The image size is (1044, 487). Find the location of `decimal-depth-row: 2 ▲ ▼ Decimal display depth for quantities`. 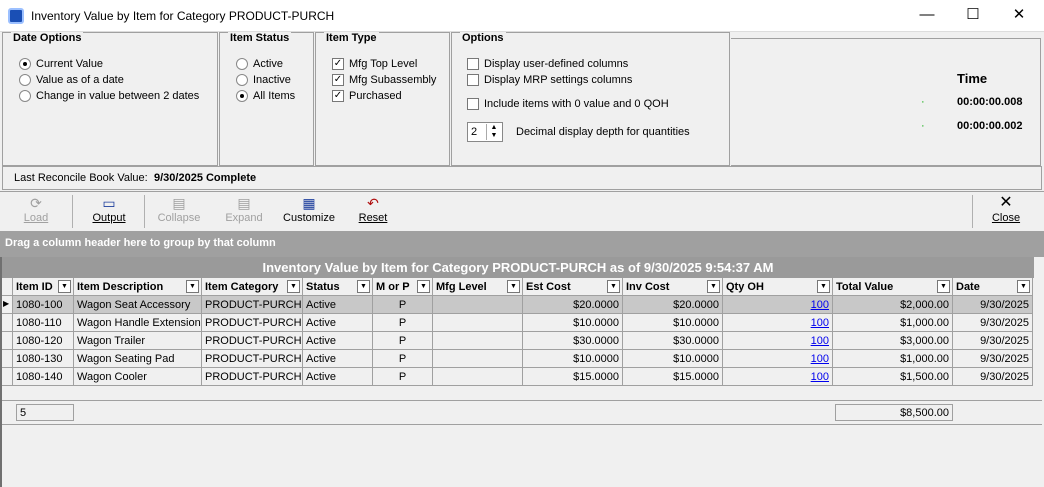

decimal-depth-row: 2 ▲ ▼ Decimal display depth for quantities is located at coordinates (578, 132).